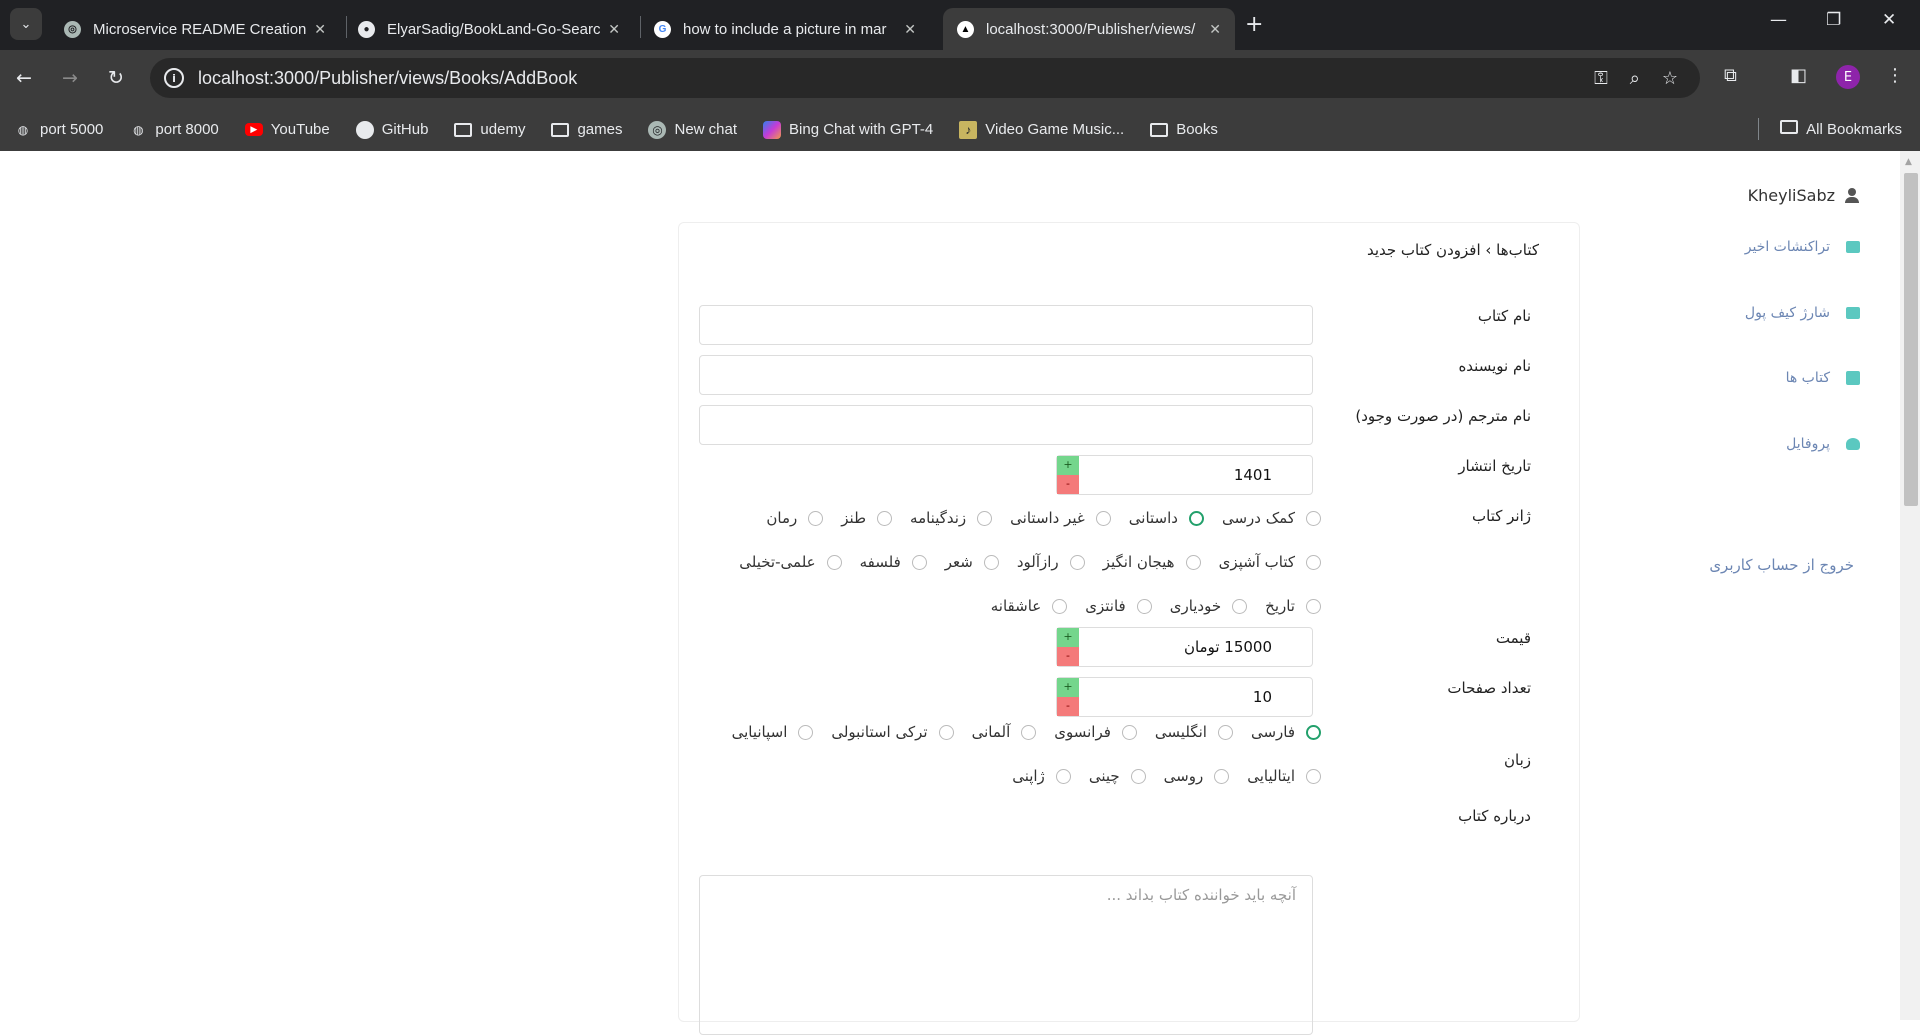  What do you see at coordinates (893, 562) in the screenshot?
I see `genre-option: فلسفه` at bounding box center [893, 562].